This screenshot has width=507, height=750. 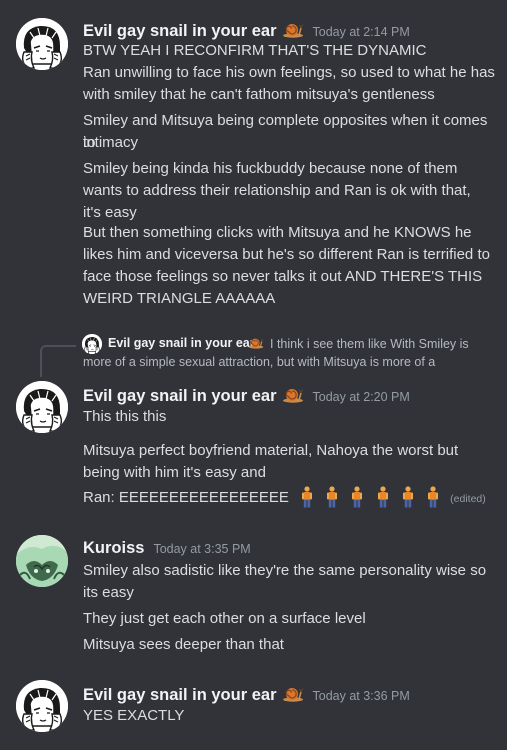 I want to click on message-line-with-emojis: Ran: EEEEEEEEEEEEEEEEE (edited), so click(x=290, y=498).